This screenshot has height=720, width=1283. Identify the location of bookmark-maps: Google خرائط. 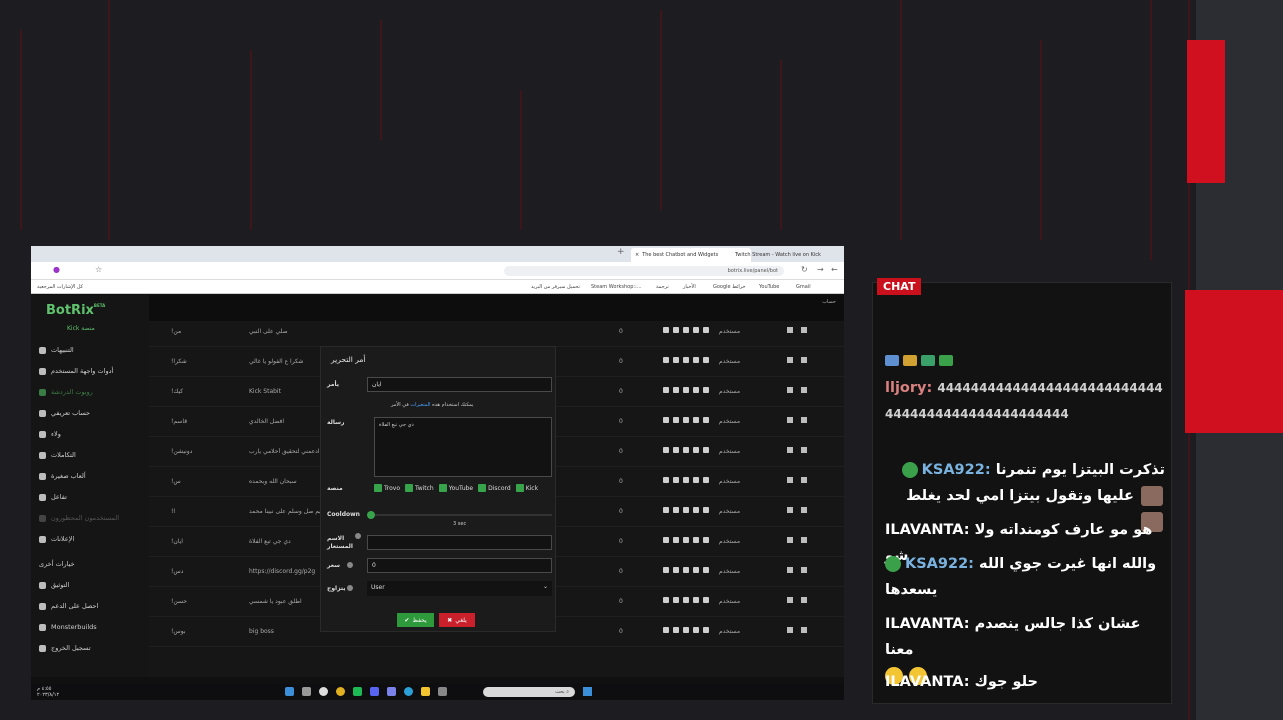
(729, 287).